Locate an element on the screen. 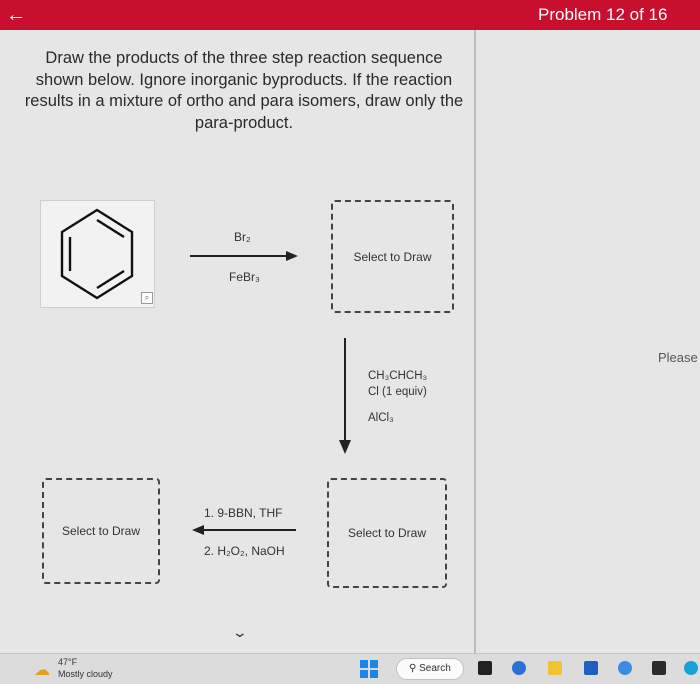 The height and width of the screenshot is (684, 700). video-call-icon is located at coordinates (519, 668).